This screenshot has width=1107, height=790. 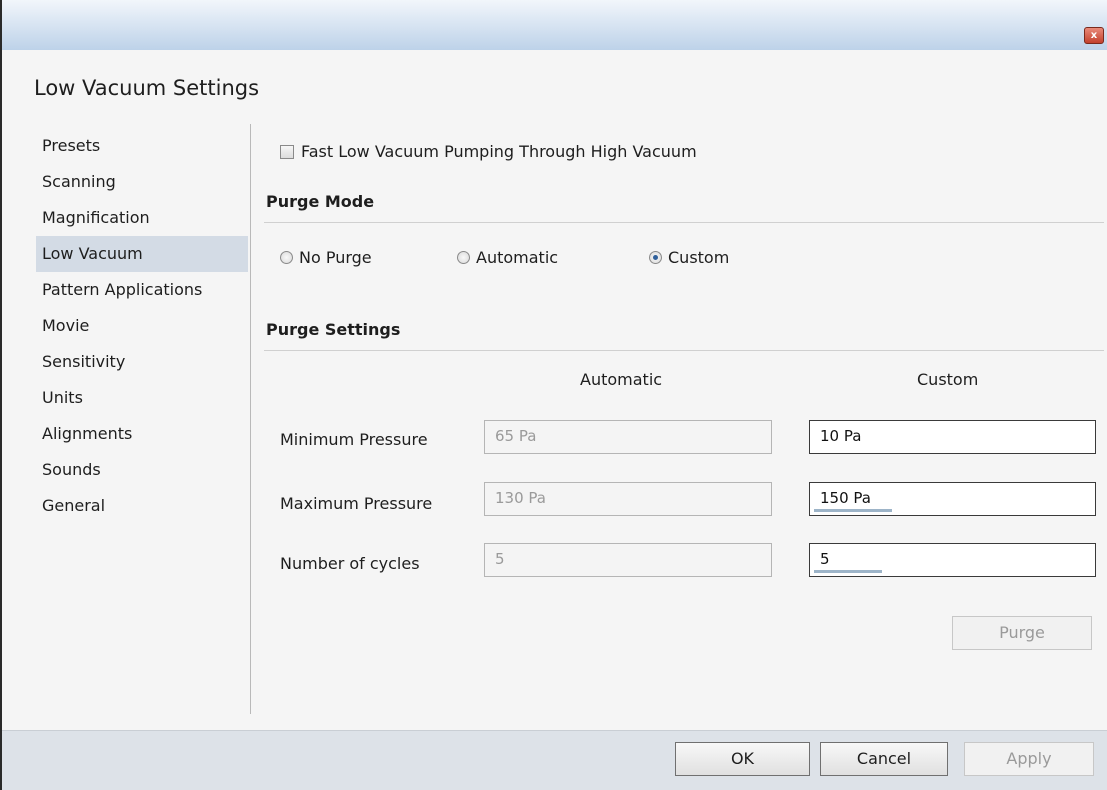 I want to click on automatic-column-header: Automatic, so click(x=621, y=379).